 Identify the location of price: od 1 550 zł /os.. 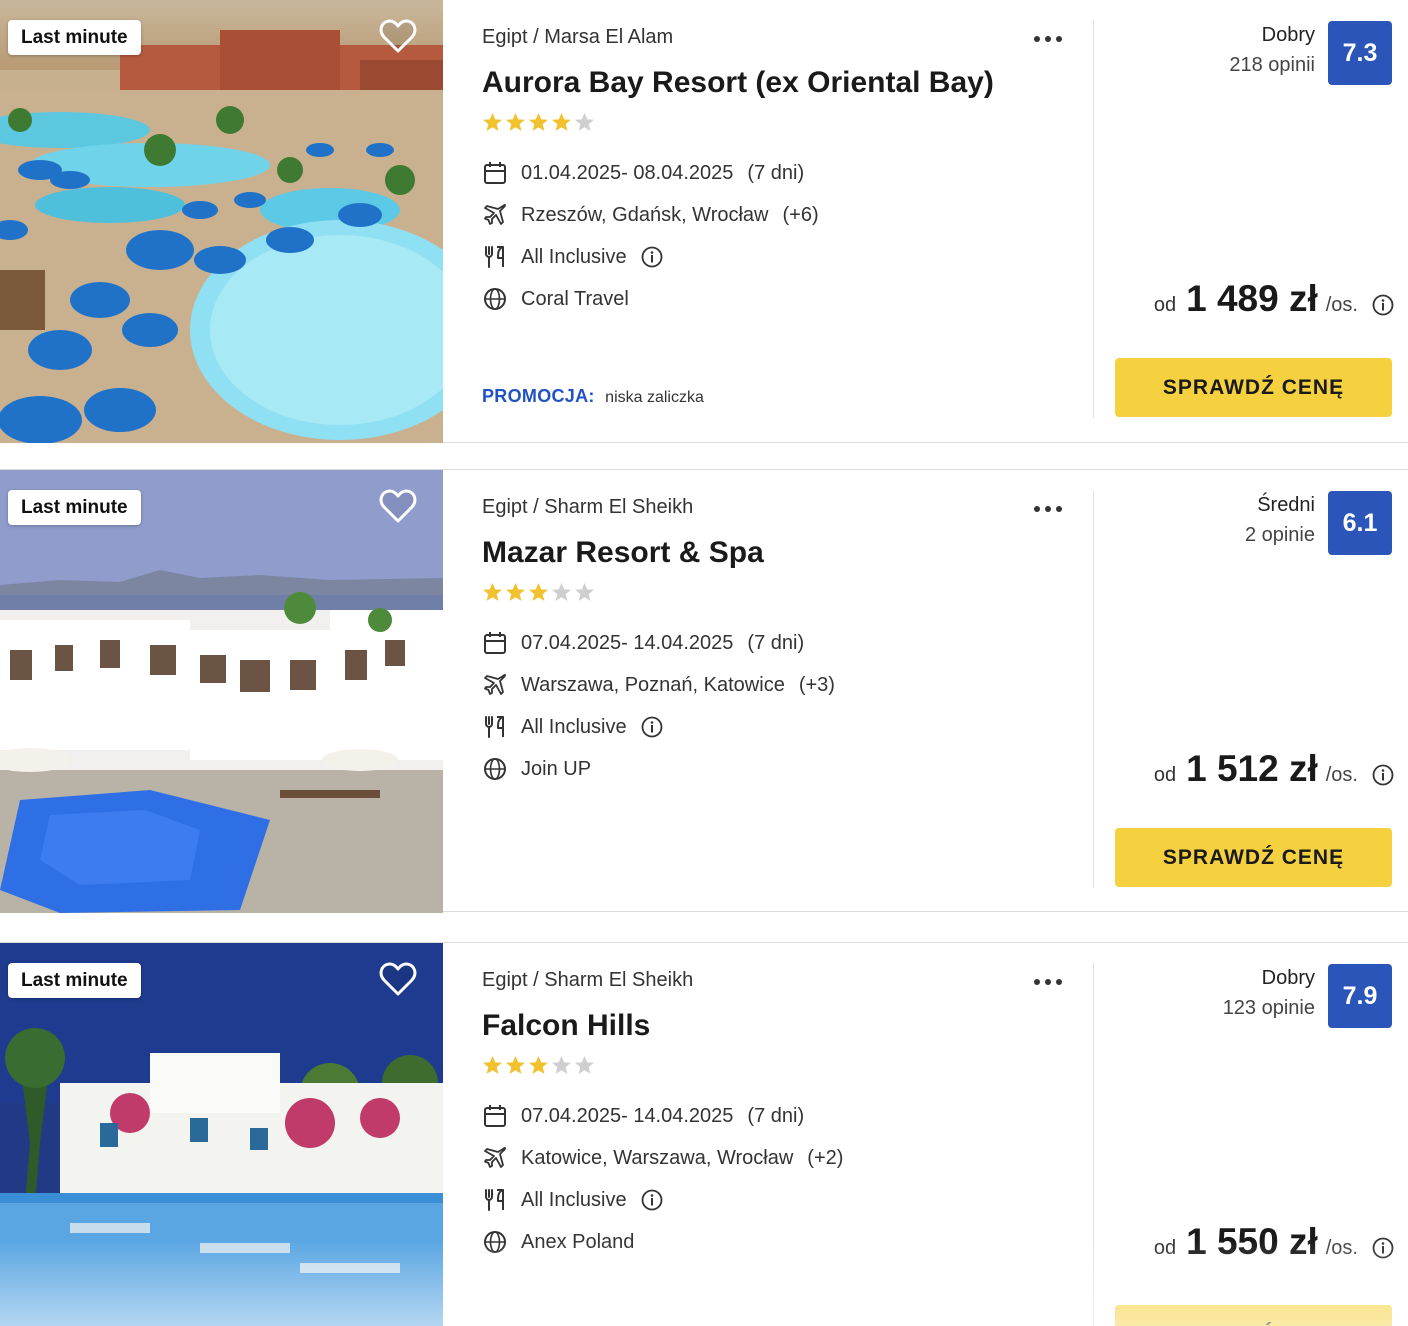
(1274, 1242).